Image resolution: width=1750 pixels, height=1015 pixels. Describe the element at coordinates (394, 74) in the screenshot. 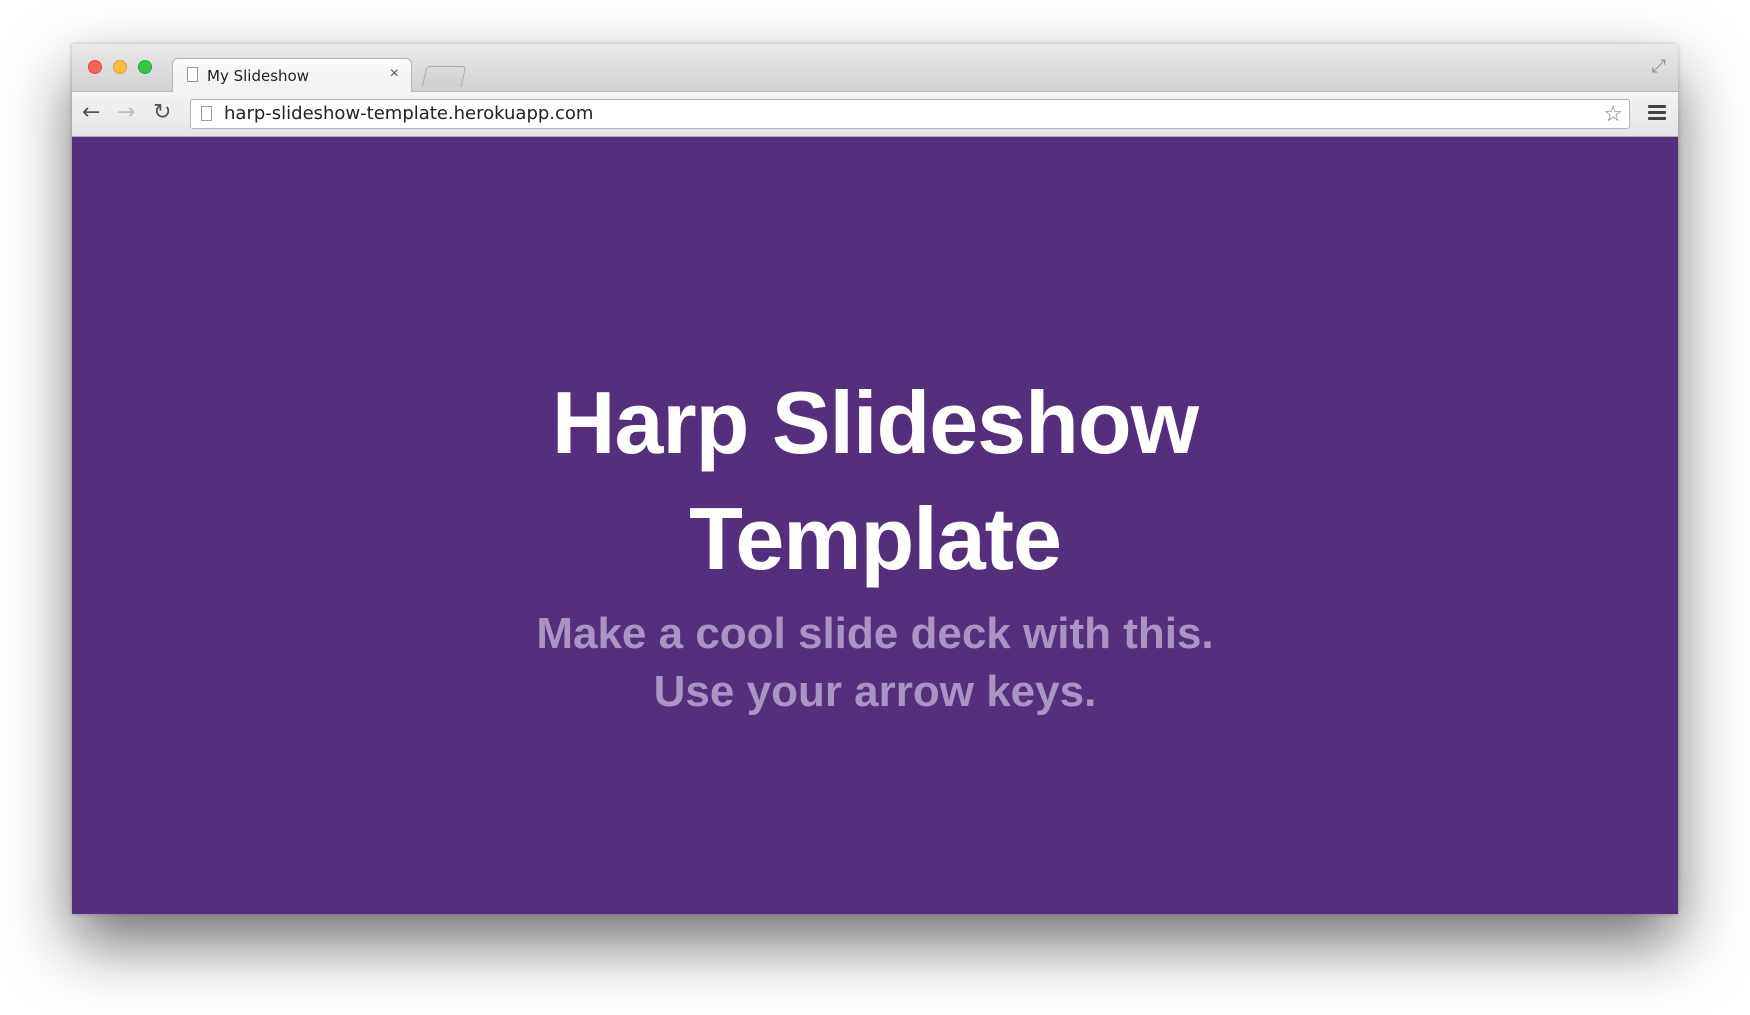

I see `tab-close-icon: ×` at that location.